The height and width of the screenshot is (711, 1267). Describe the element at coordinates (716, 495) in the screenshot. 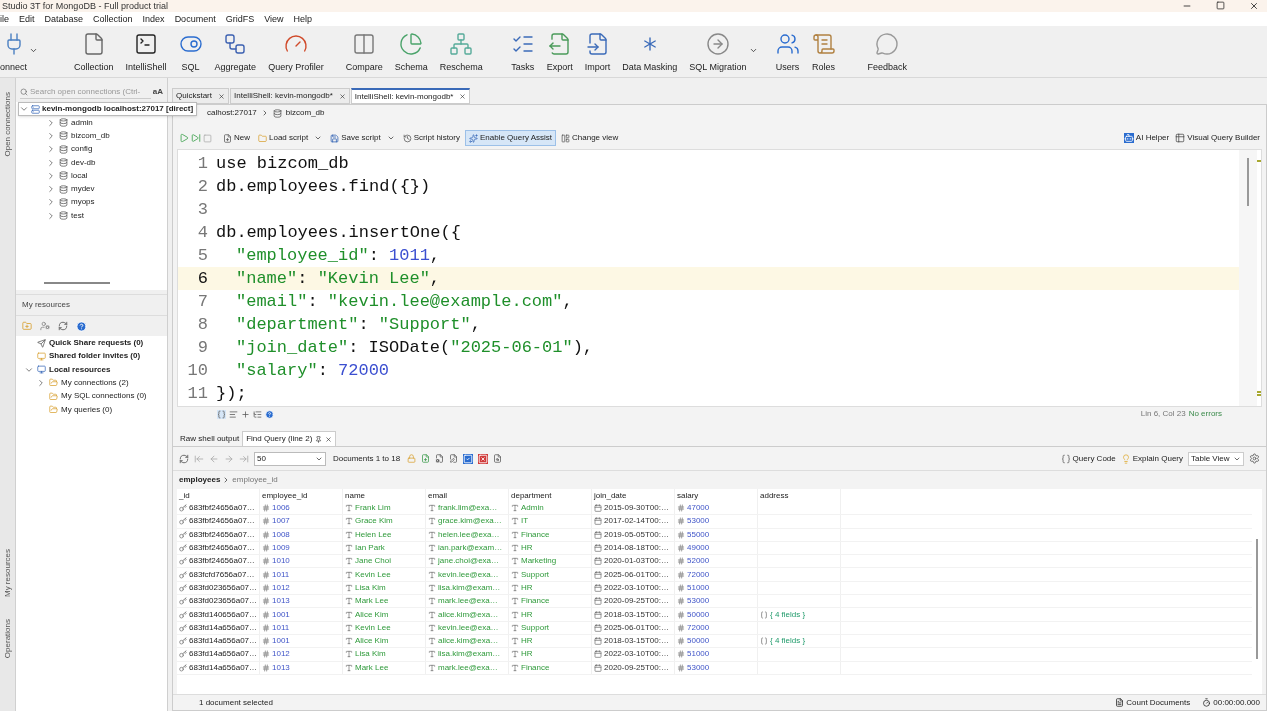

I see `column-header: salary` at that location.